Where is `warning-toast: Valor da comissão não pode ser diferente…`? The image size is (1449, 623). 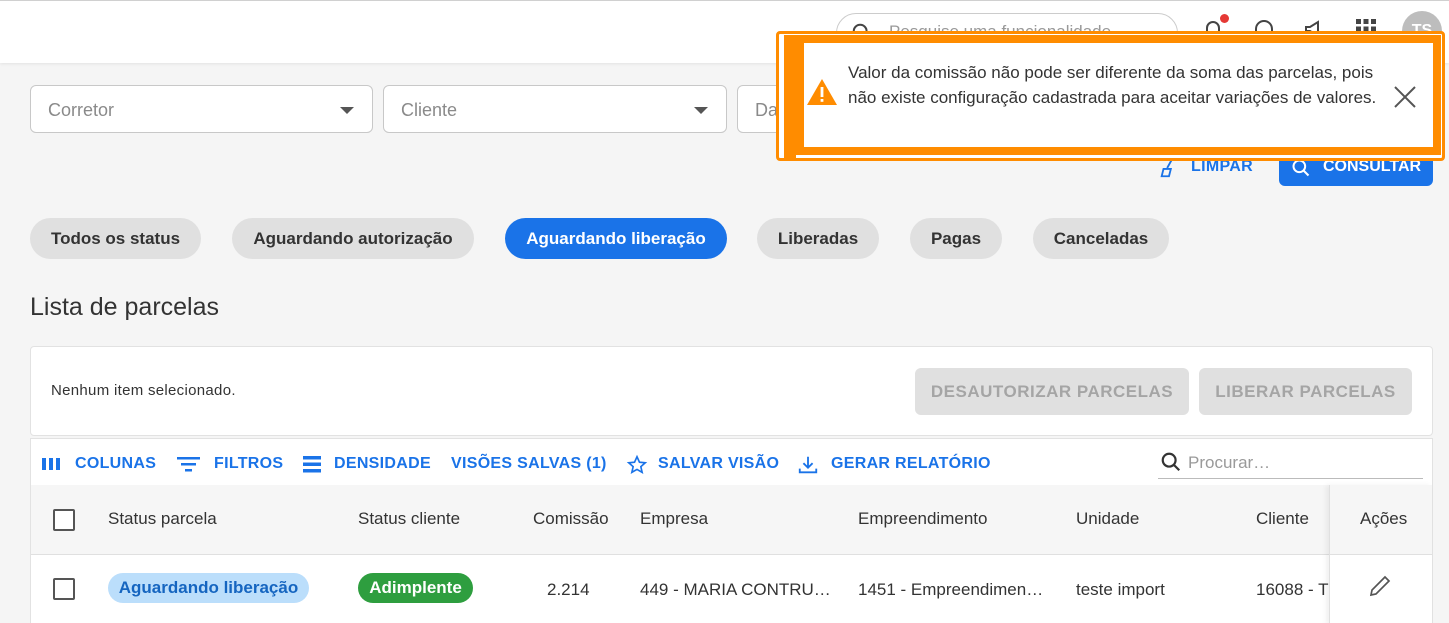 warning-toast: Valor da comissão não pode ser diferente… is located at coordinates (1118, 95).